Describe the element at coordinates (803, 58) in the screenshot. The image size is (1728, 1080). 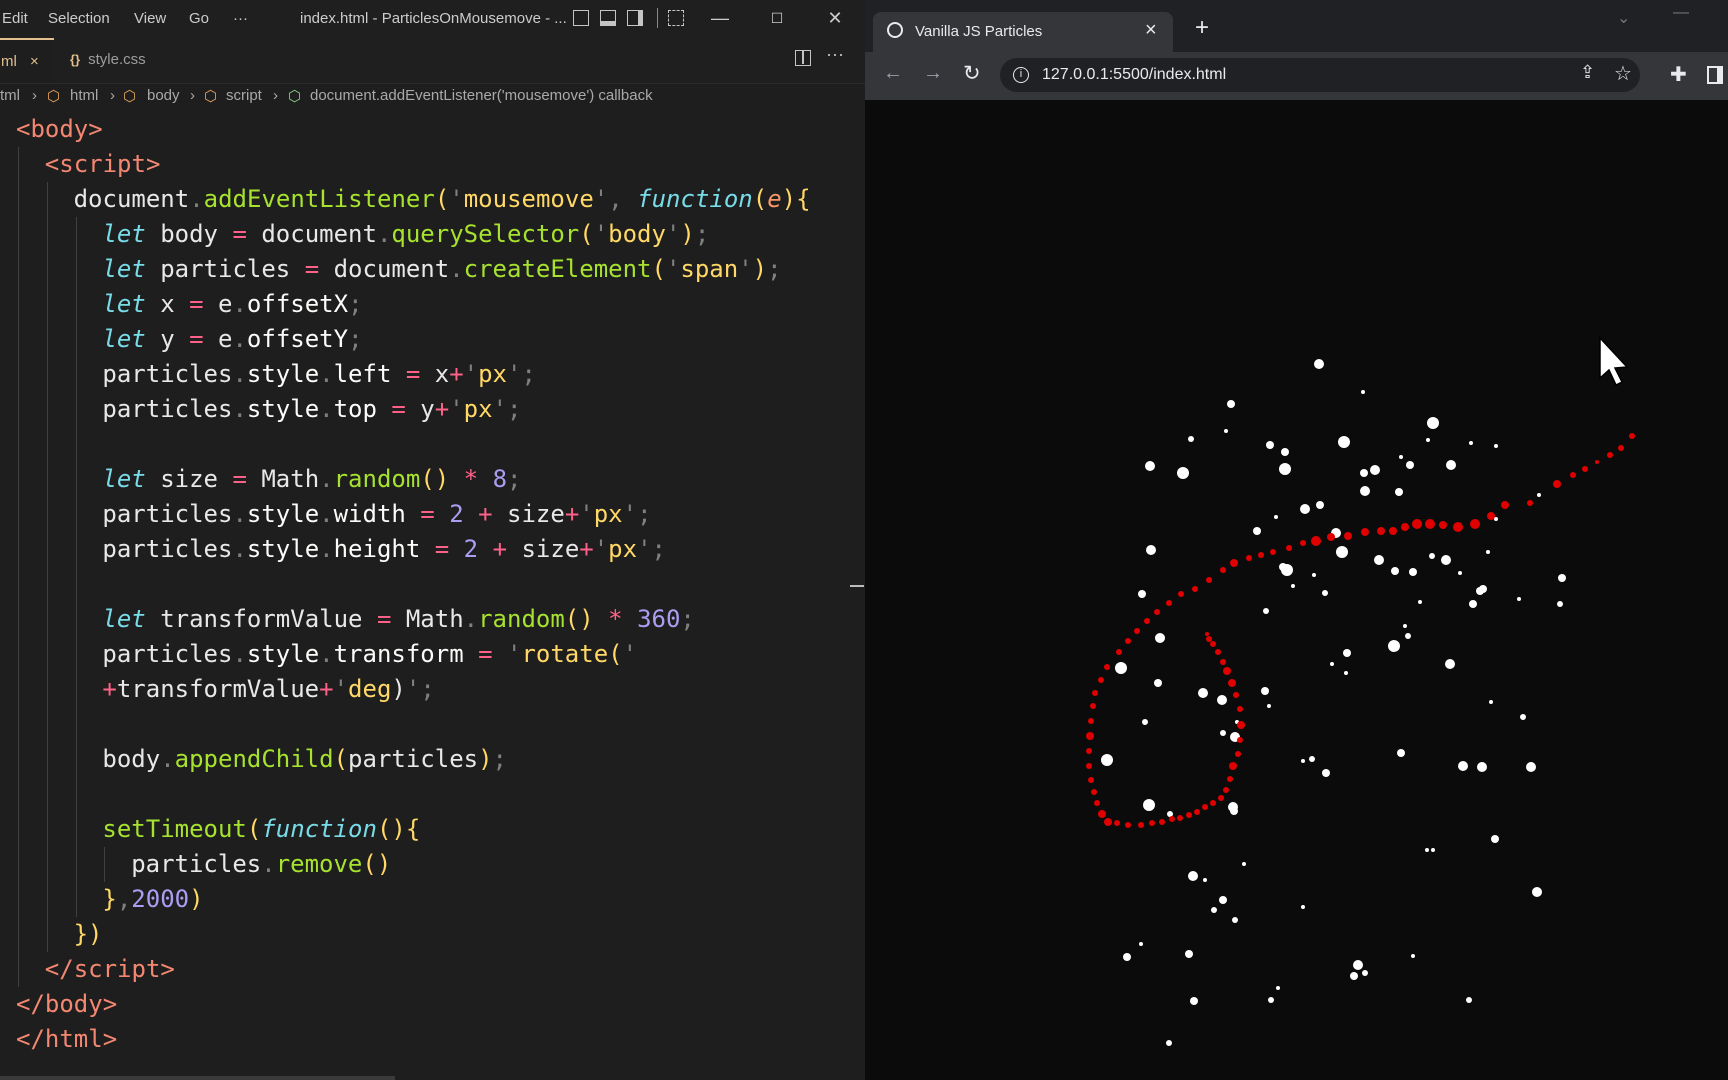
I see `split-editor-icon` at that location.